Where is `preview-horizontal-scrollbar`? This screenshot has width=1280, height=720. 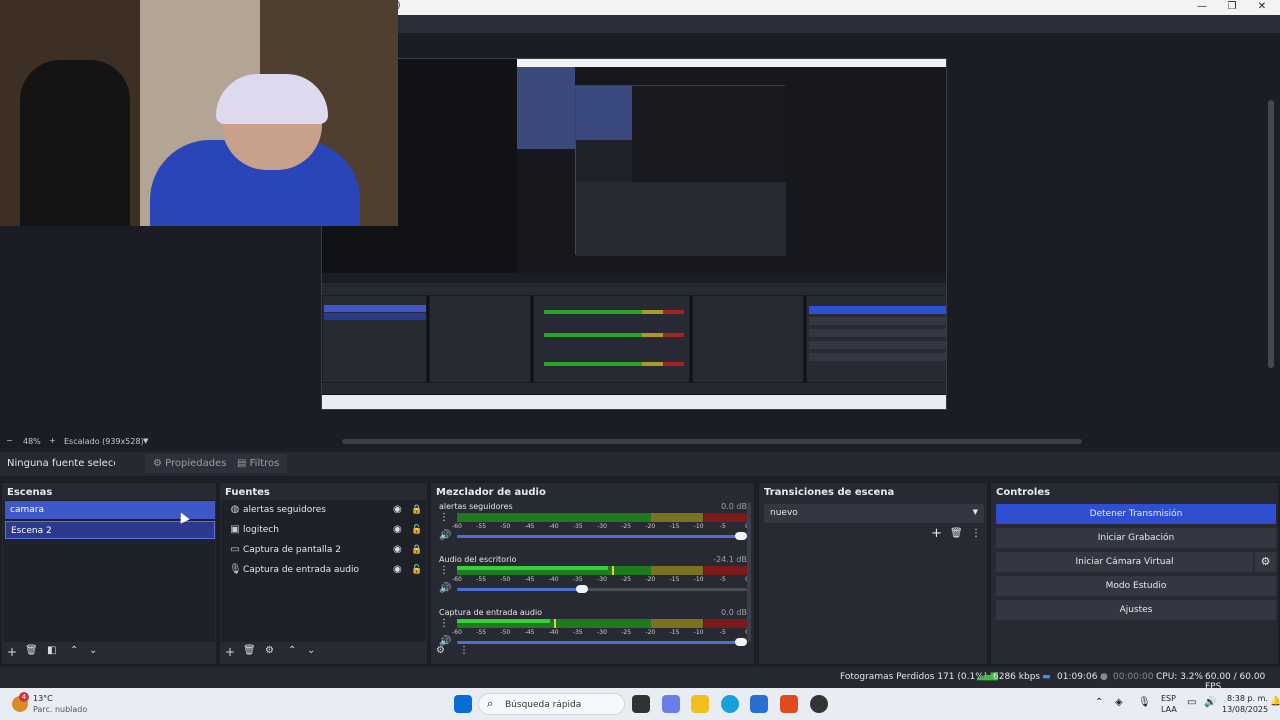 preview-horizontal-scrollbar is located at coordinates (712, 441).